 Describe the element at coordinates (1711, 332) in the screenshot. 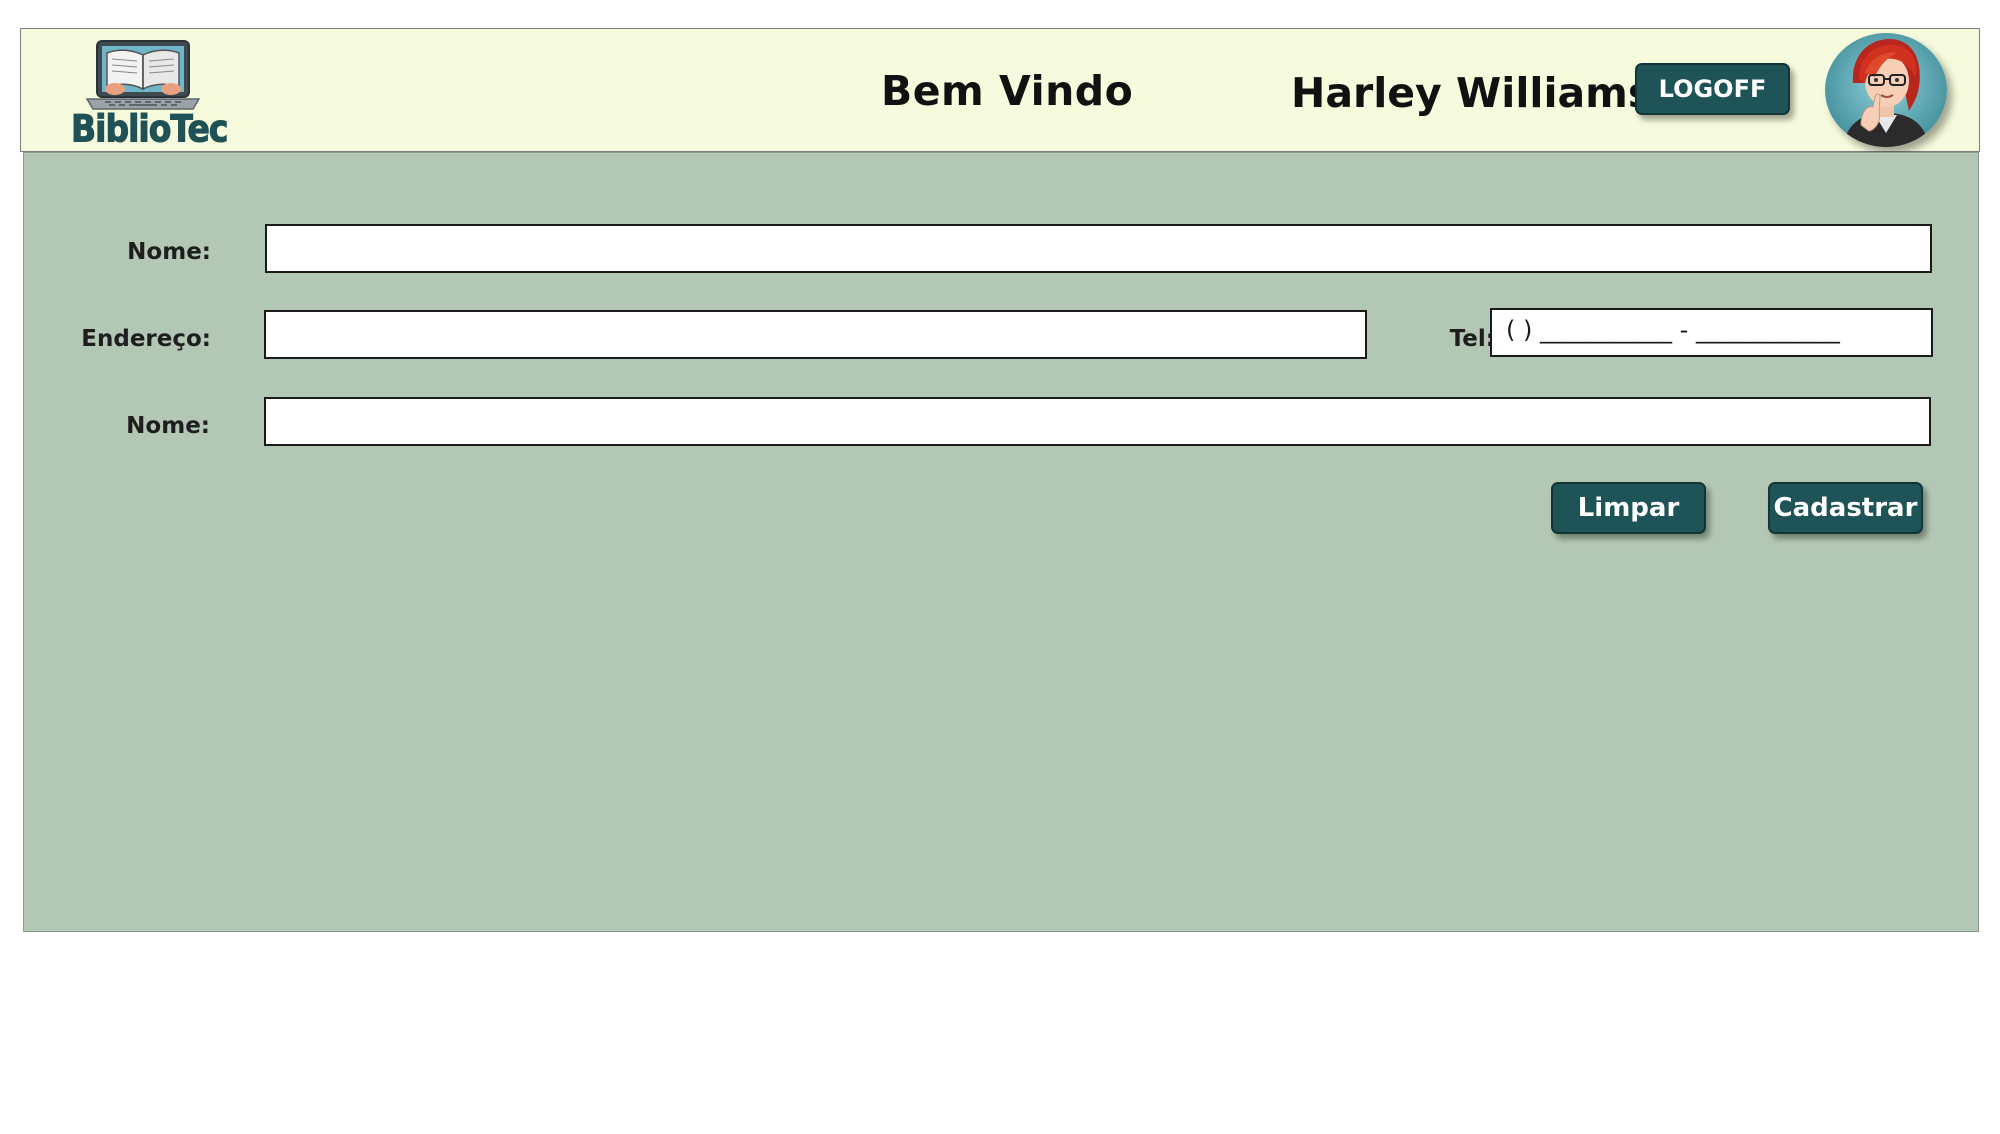

I see `tel-input: ( ) ___________ - ____________` at that location.